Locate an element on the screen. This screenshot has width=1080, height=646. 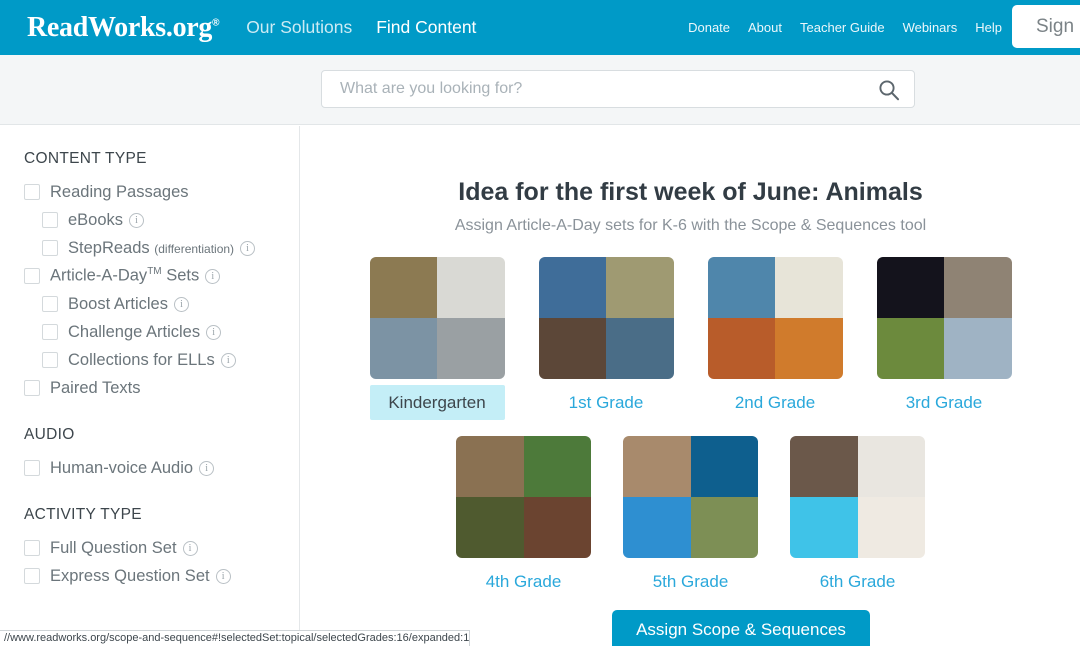
filter-label: Article-A-DayTM Sets is located at coordinates (125, 275).